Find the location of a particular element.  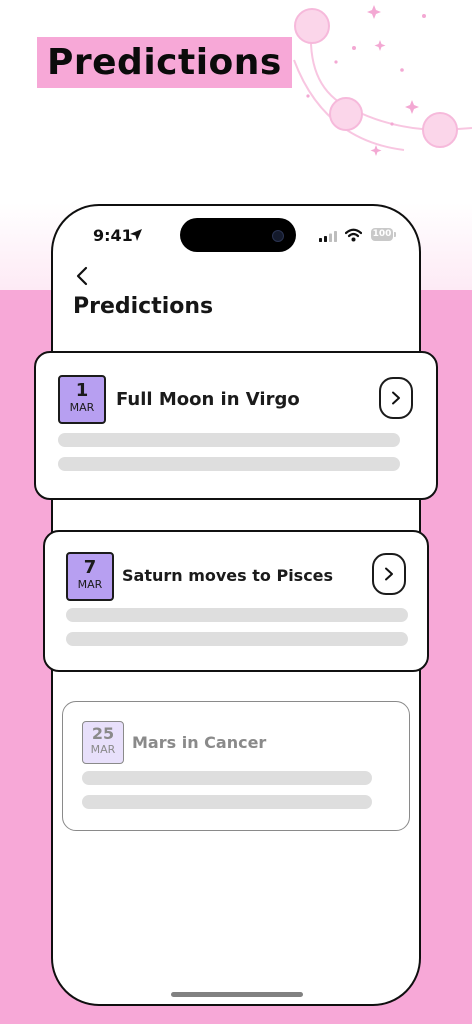

back-chevron-icon is located at coordinates (83, 276).